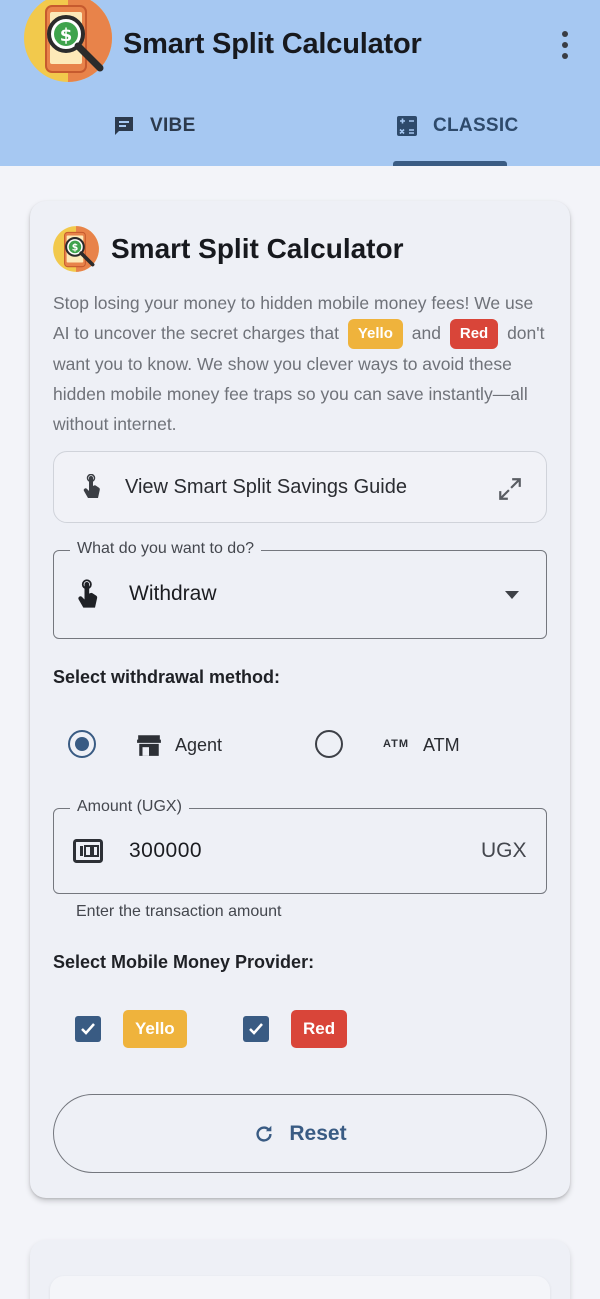 The height and width of the screenshot is (1299, 600). I want to click on description-and: and, so click(426, 333).